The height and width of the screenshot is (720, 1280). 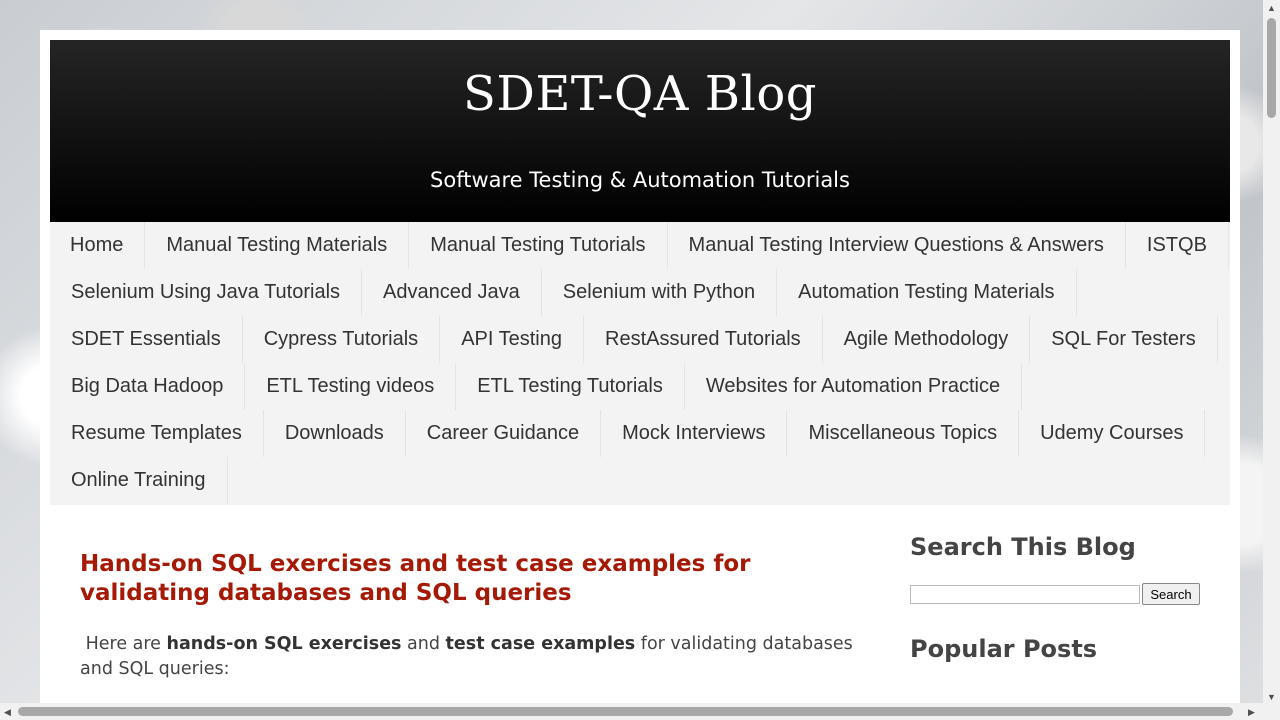 I want to click on nav-item-selenium-java: Selenium Using Java Tutorials, so click(x=206, y=292).